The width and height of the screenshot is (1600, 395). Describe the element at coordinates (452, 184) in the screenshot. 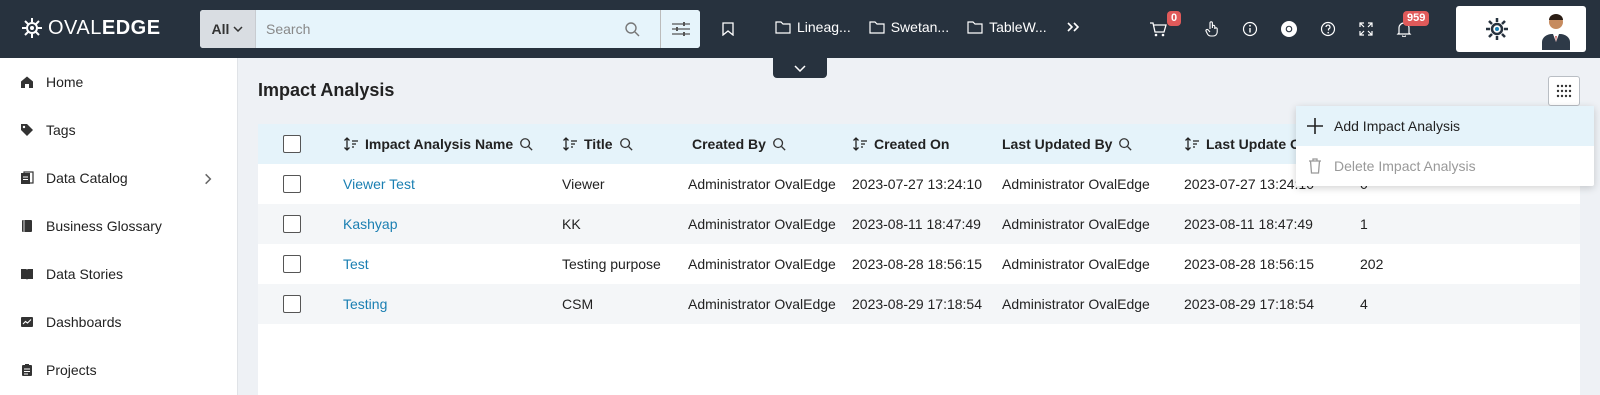

I see `impact-analysis-name-link: Viewer Test` at that location.